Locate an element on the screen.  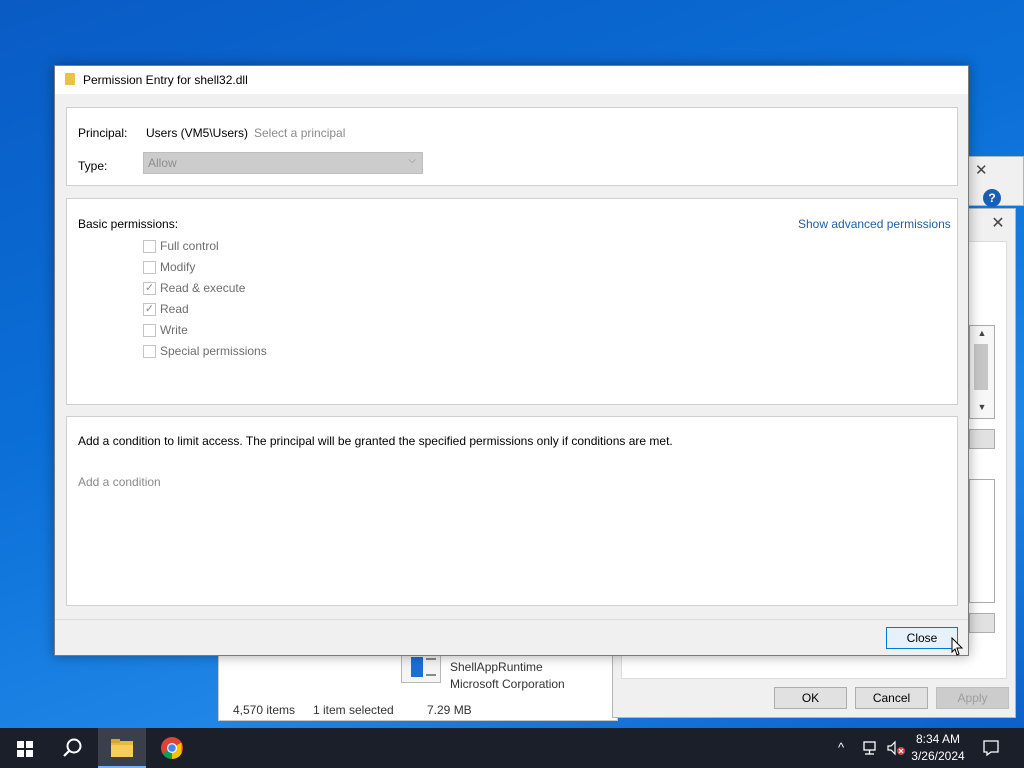
show-advanced-permissions-link: Show advanced permissions is located at coordinates (874, 224).